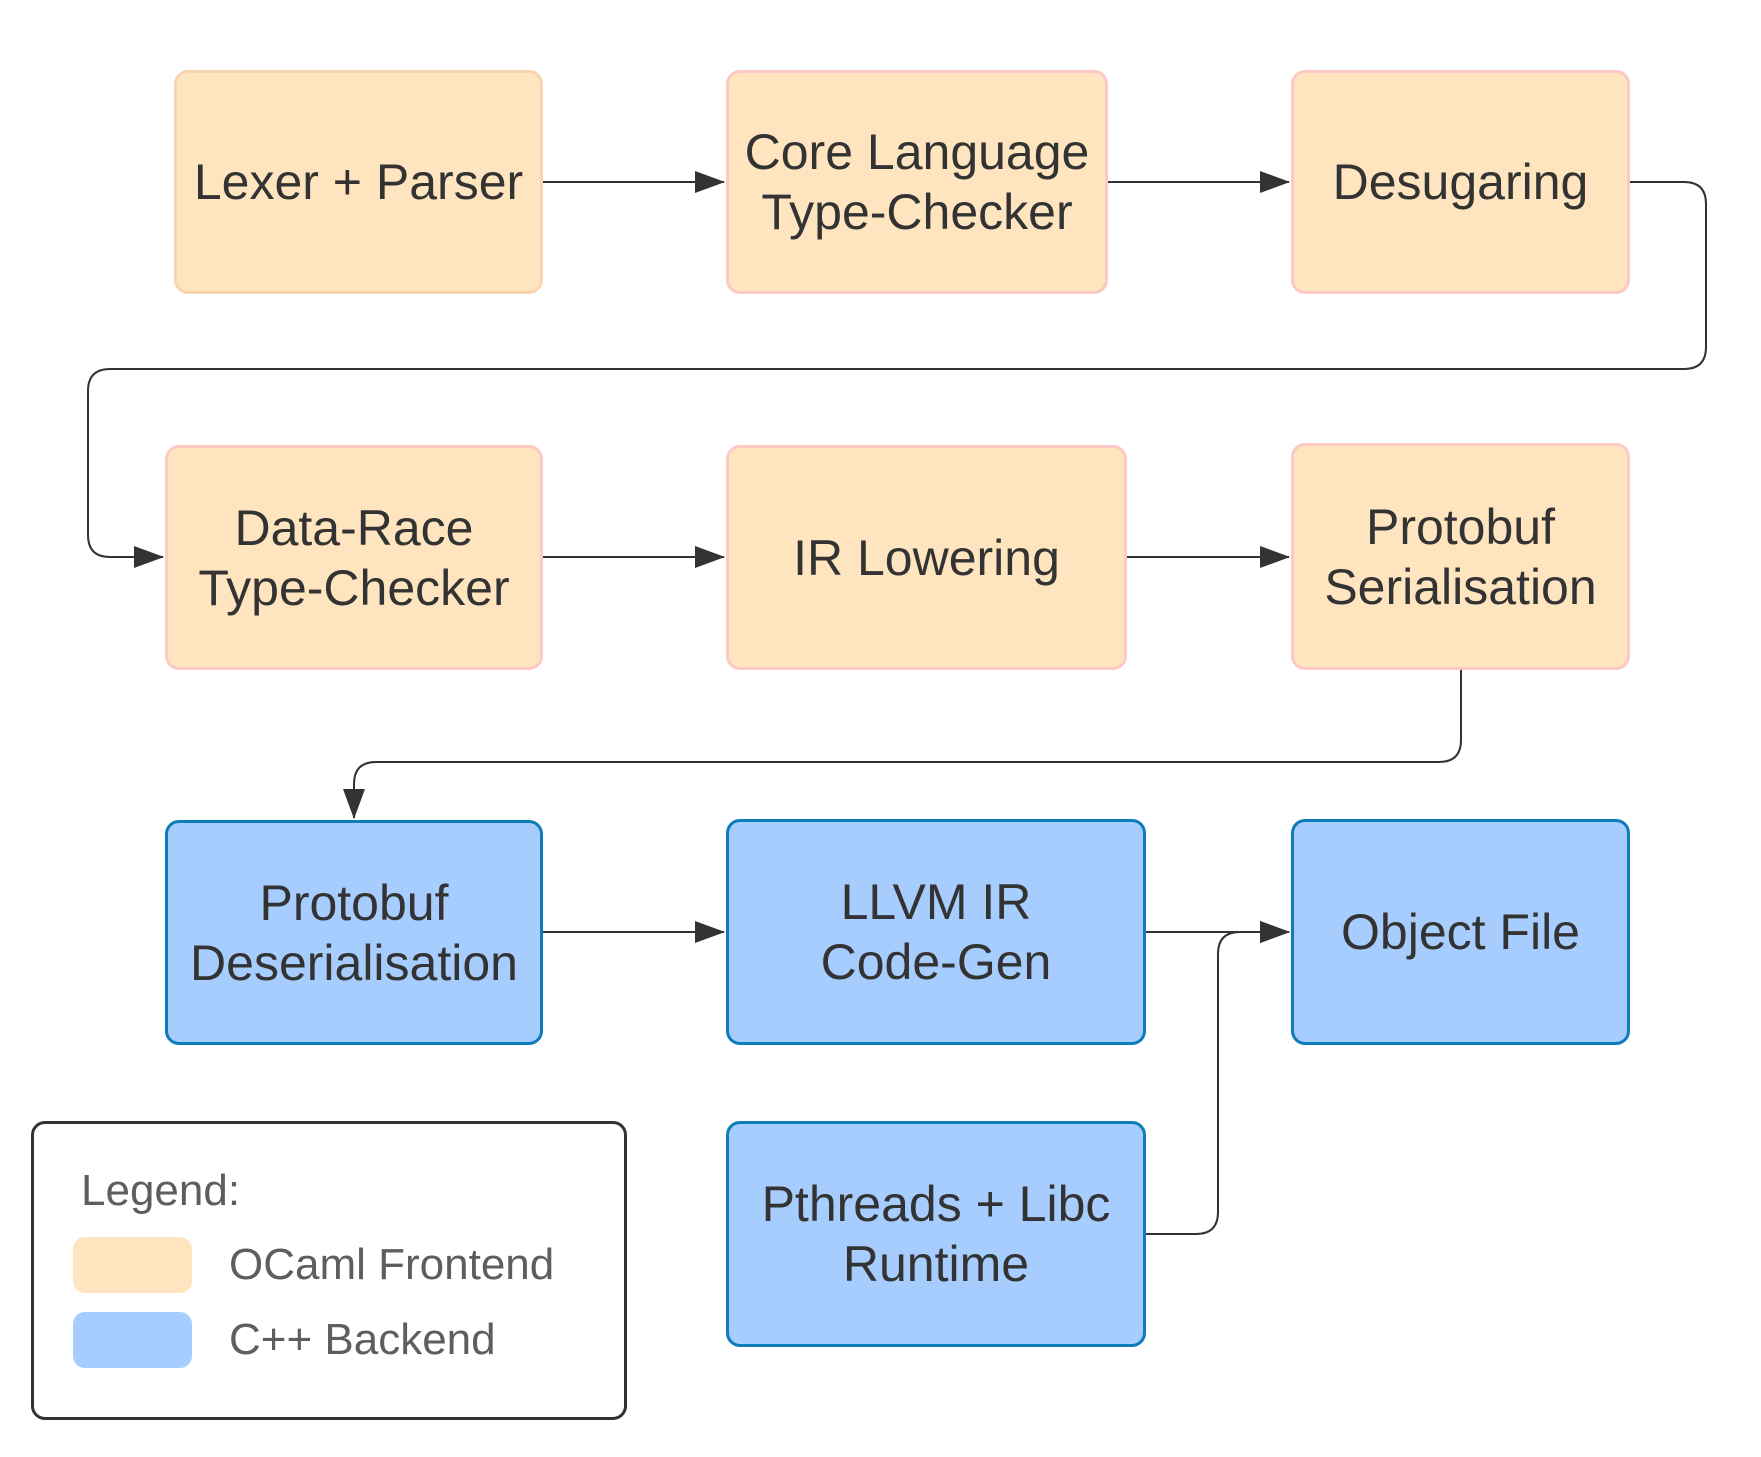 Image resolution: width=1761 pixels, height=1457 pixels. I want to click on legend-swatch-frontend, so click(132, 1265).